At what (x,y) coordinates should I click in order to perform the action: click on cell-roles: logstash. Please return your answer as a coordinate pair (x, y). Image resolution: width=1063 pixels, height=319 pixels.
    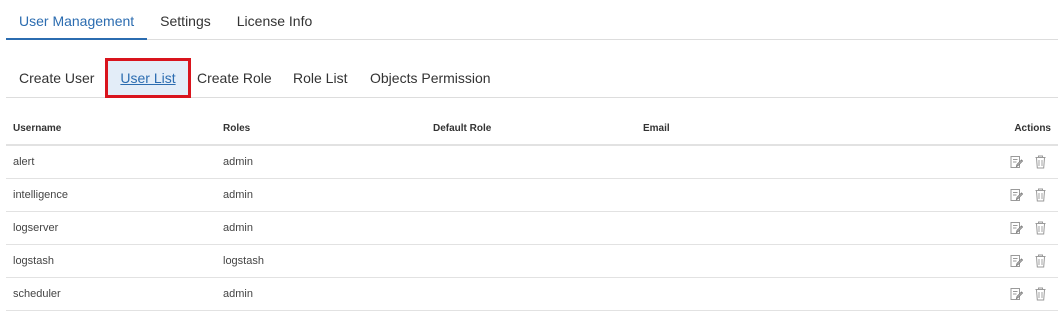
    Looking at the image, I should click on (243, 261).